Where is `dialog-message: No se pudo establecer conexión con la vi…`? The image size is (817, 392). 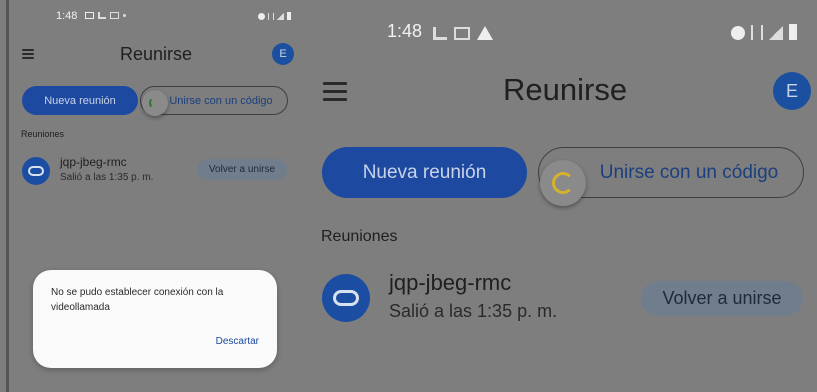
dialog-message: No se pudo establecer conexión con la vi… is located at coordinates (137, 300).